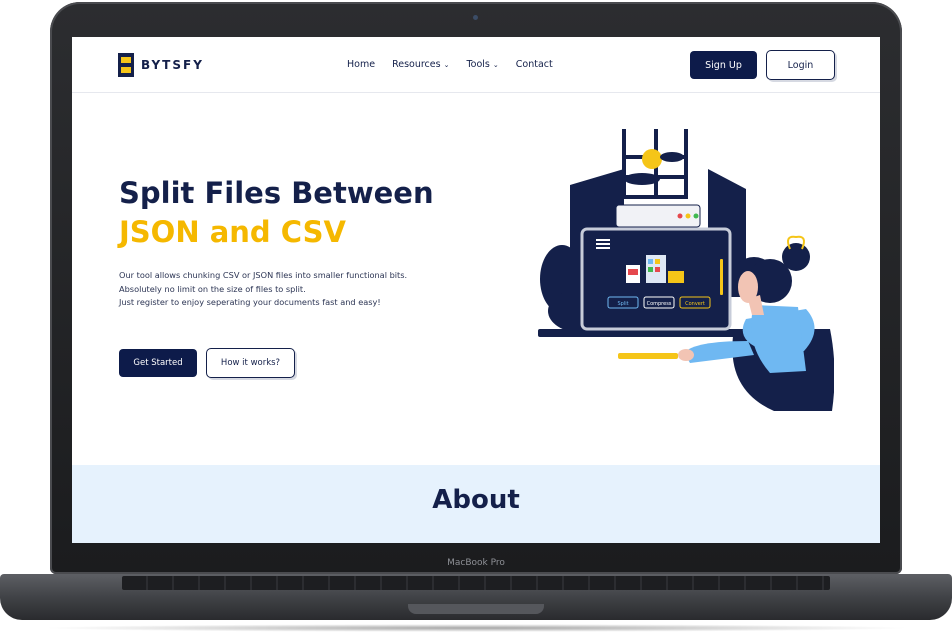  I want to click on about-section: About, so click(476, 504).